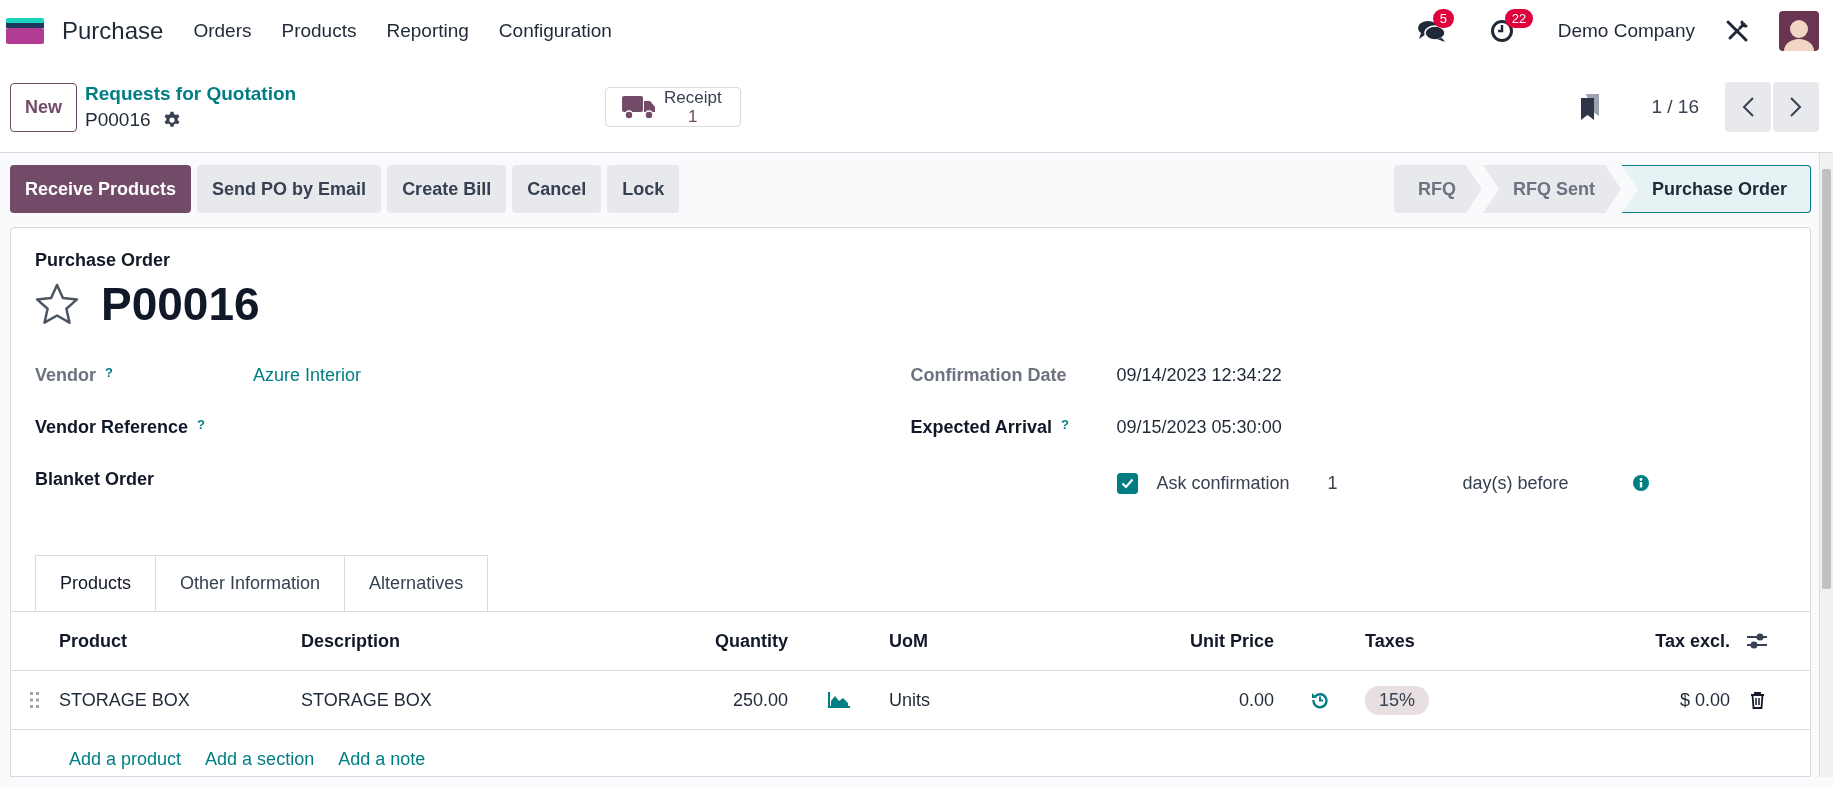 This screenshot has height=788, width=1833. What do you see at coordinates (260, 759) in the screenshot?
I see `add-line-link: Add a section` at bounding box center [260, 759].